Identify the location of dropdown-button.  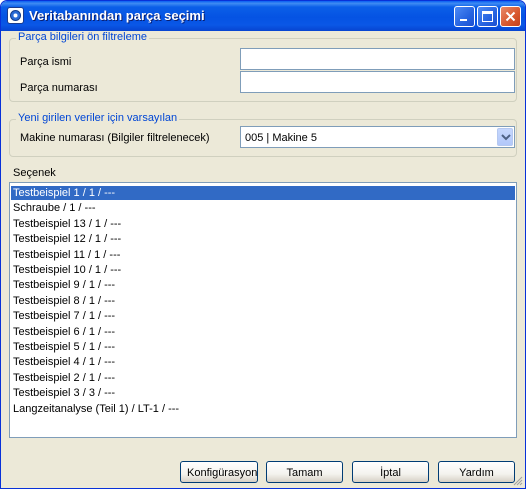
(505, 137).